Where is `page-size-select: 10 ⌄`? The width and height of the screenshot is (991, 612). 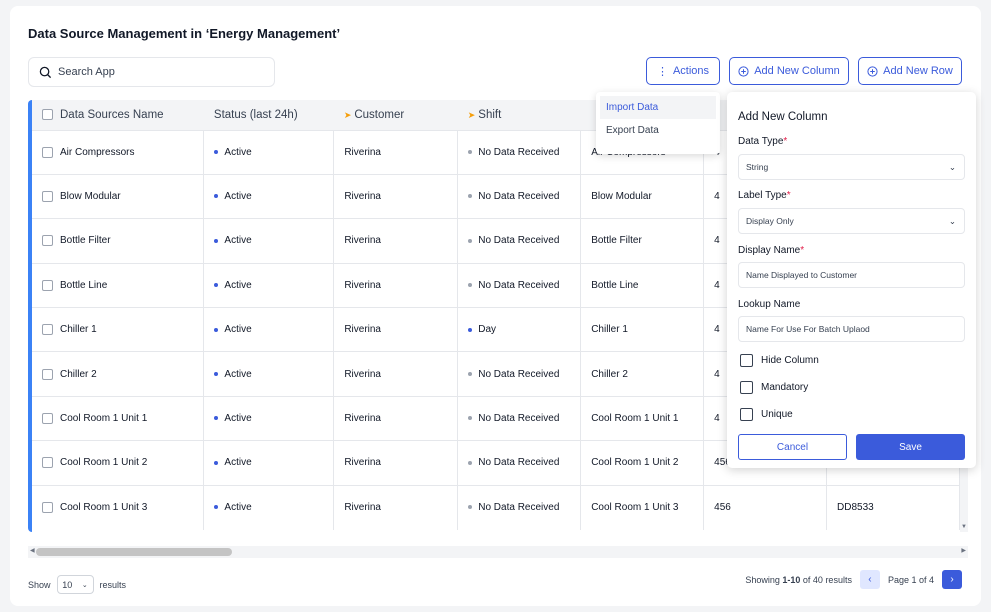 page-size-select: 10 ⌄ is located at coordinates (75, 584).